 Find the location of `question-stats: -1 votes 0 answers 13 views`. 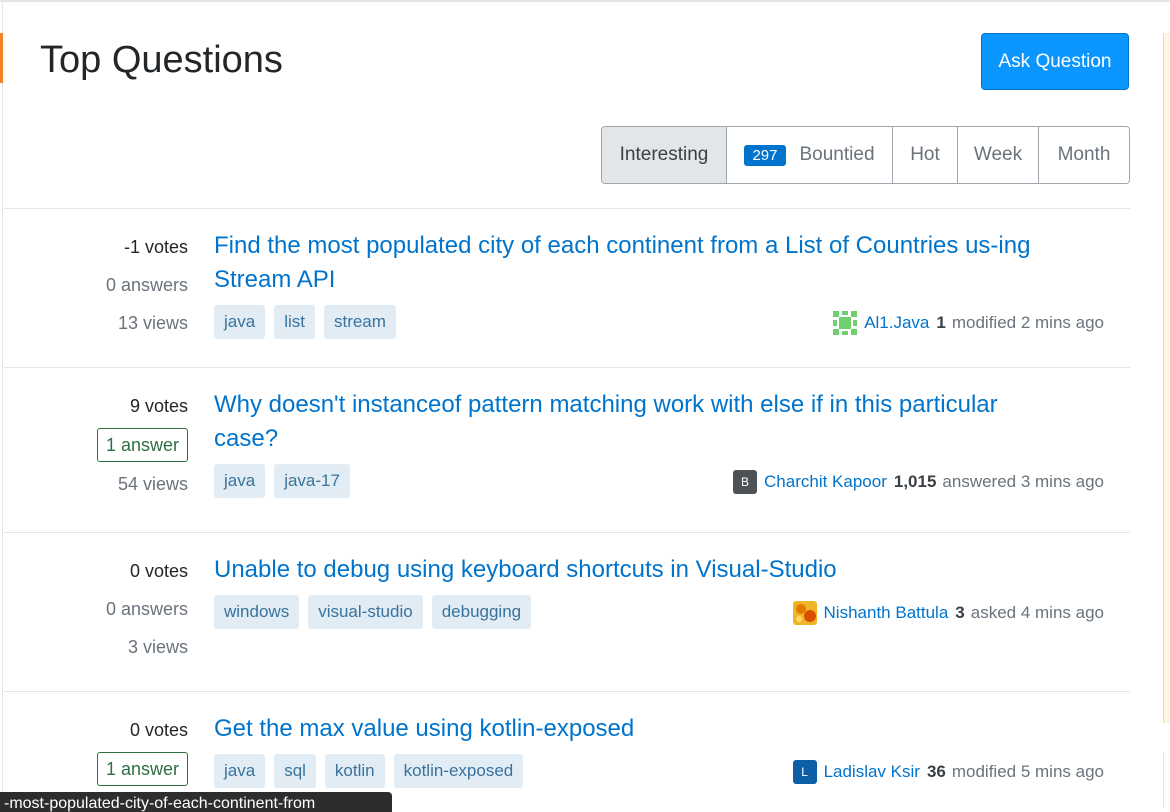

question-stats: -1 votes 0 answers 13 views is located at coordinates (147, 285).